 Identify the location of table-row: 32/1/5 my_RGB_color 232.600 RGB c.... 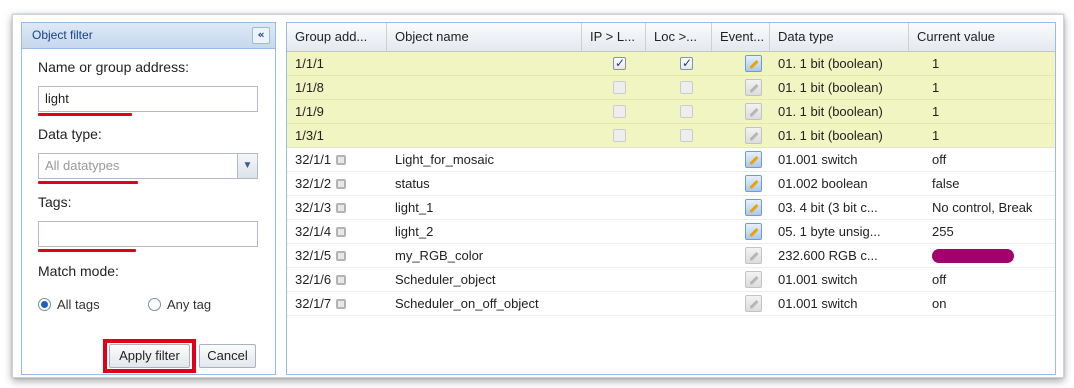
(671, 256).